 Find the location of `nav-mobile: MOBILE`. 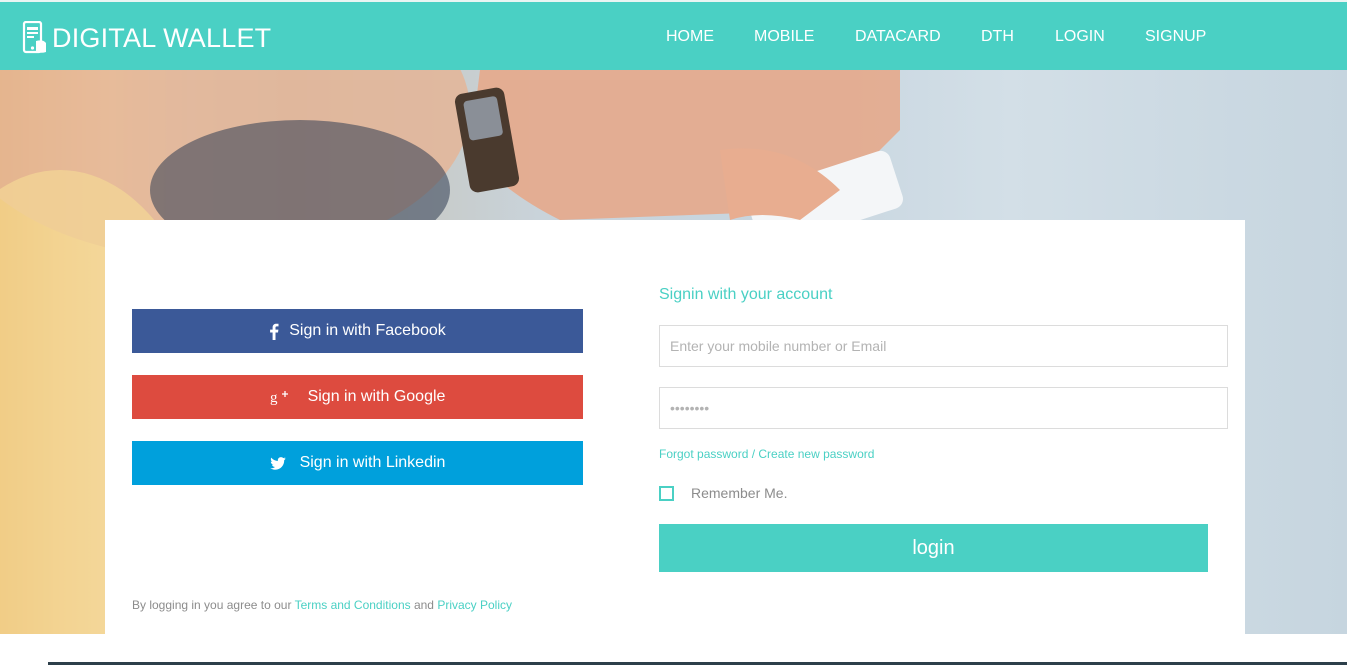

nav-mobile: MOBILE is located at coordinates (784, 37).